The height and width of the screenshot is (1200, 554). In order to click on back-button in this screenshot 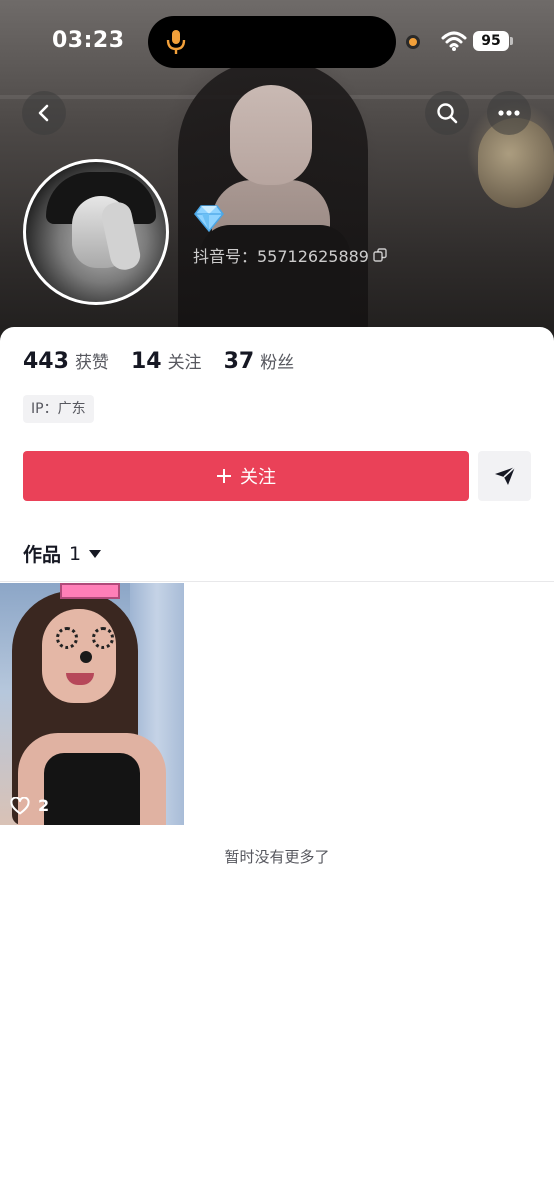, I will do `click(44, 113)`.